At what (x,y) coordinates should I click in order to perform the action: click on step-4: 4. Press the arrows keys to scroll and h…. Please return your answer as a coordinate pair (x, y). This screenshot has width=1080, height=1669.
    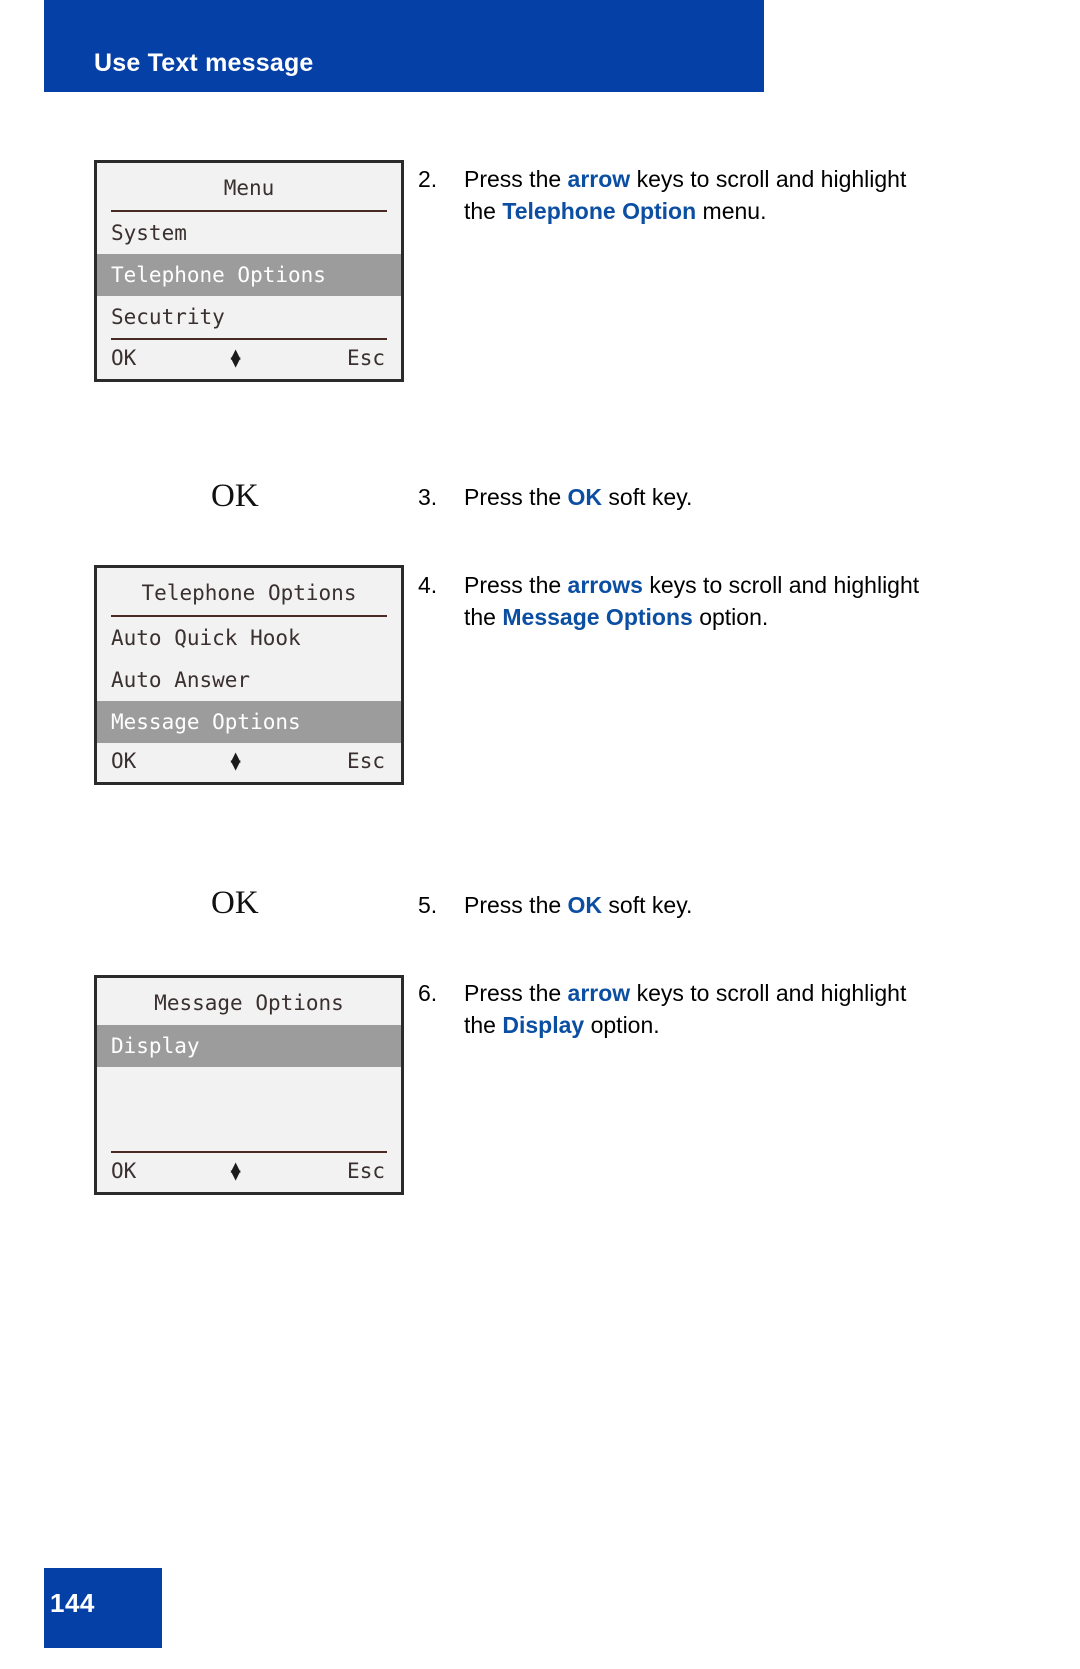
    Looking at the image, I should click on (673, 601).